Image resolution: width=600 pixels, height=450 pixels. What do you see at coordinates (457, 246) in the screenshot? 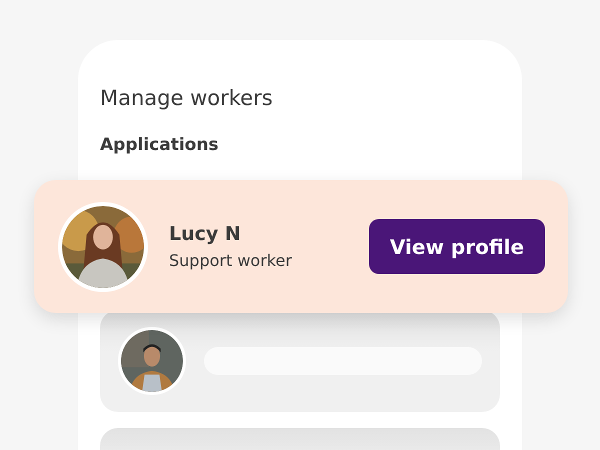
I see `view-profile-button: View profile` at bounding box center [457, 246].